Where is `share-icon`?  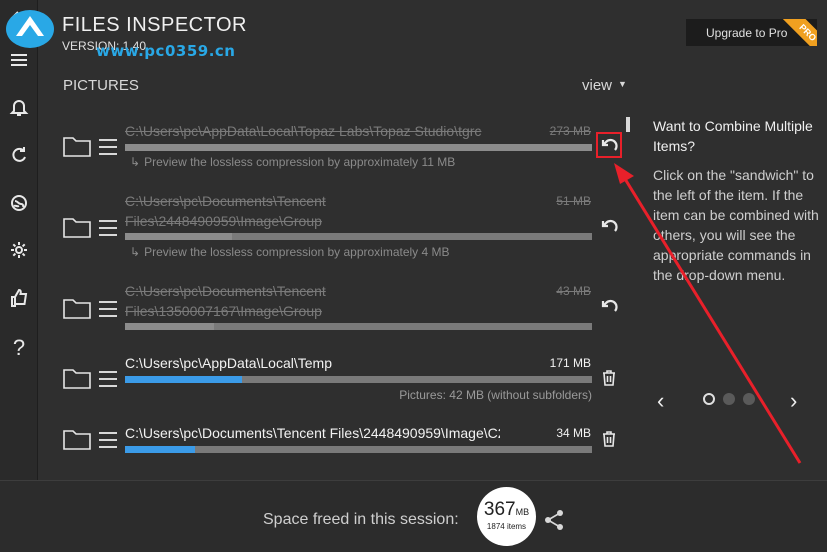
share-icon is located at coordinates (554, 520).